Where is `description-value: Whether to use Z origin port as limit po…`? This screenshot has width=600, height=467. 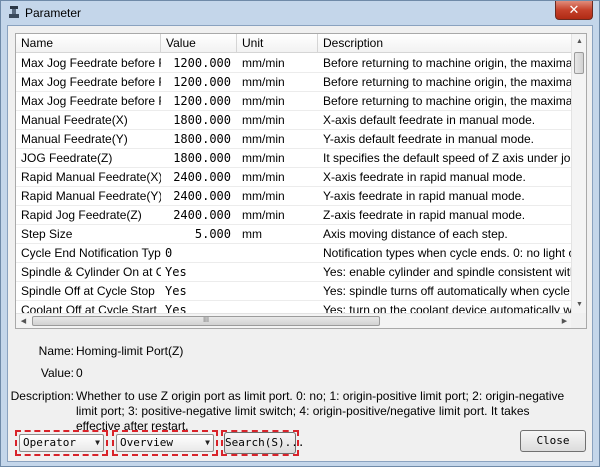
description-value: Whether to use Z origin port as limit po… is located at coordinates (320, 411).